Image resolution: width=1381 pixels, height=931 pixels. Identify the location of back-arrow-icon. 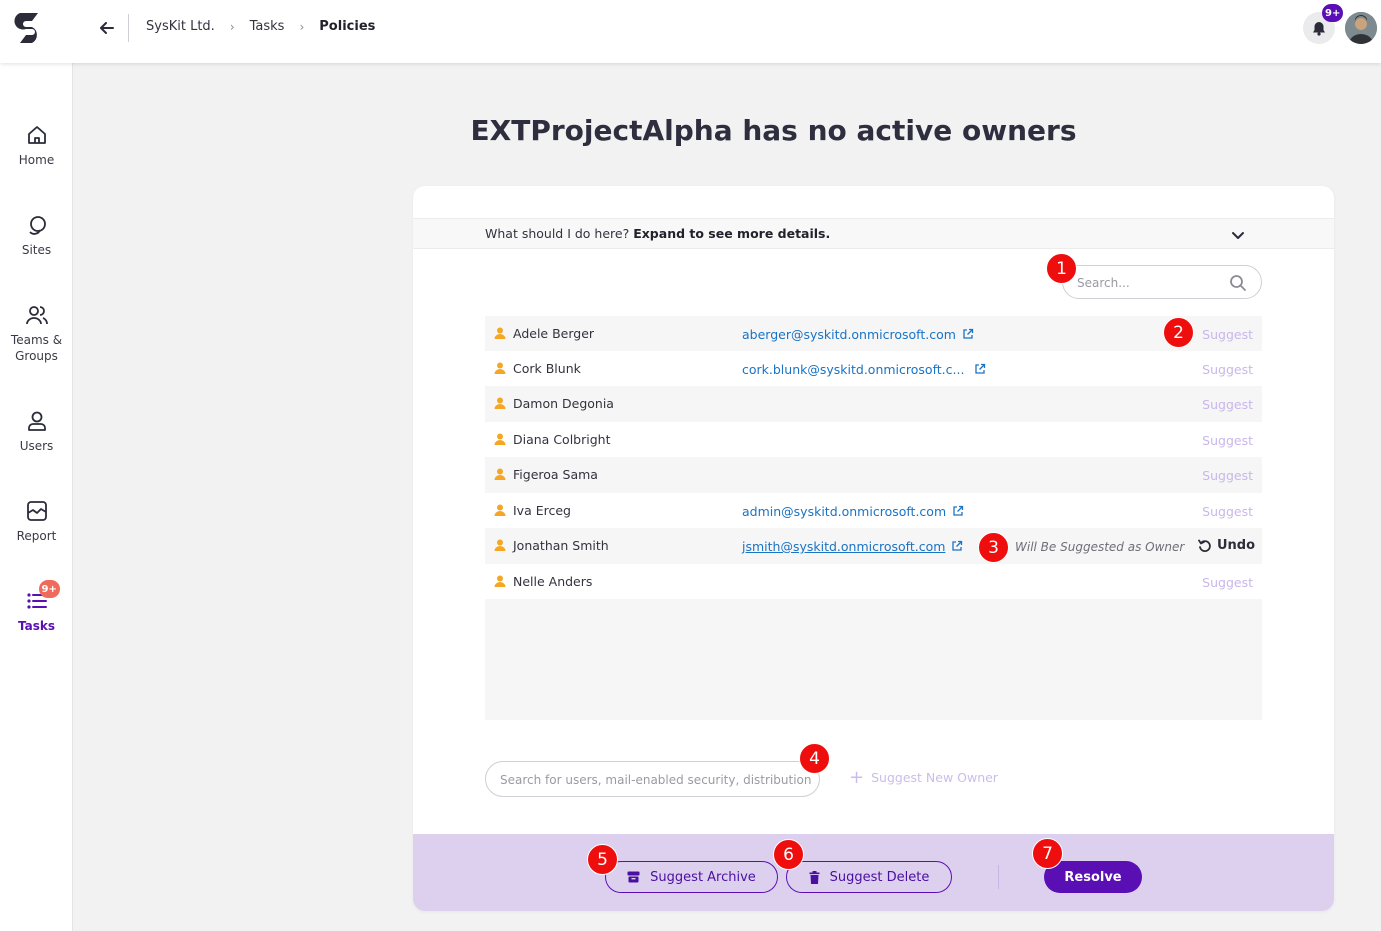
(107, 28).